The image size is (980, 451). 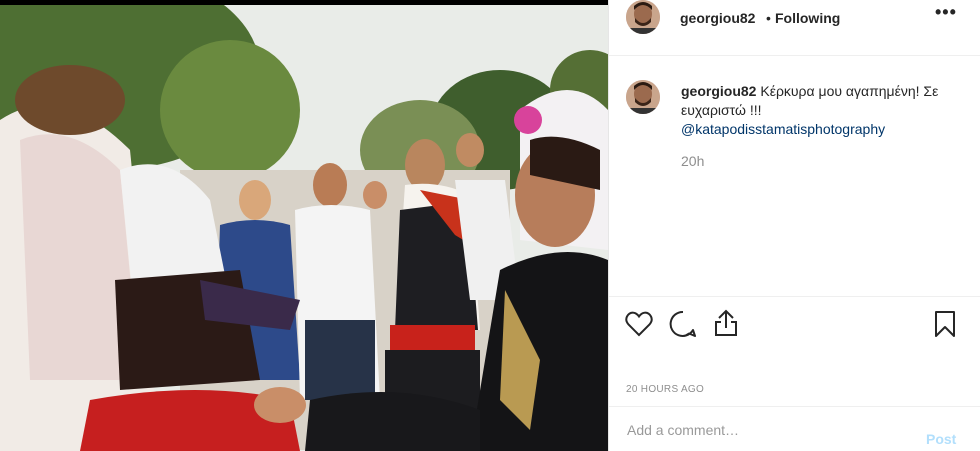 What do you see at coordinates (777, 430) in the screenshot?
I see `add-comment-input` at bounding box center [777, 430].